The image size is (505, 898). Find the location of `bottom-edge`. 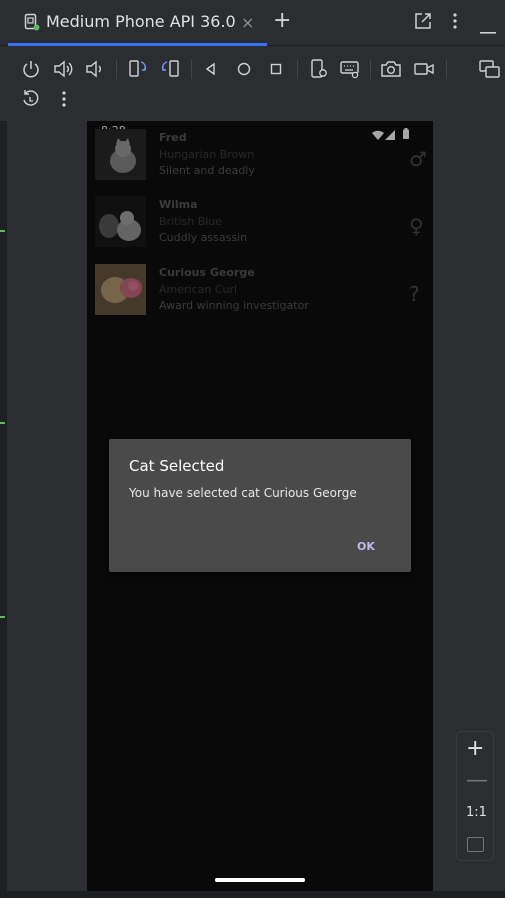

bottom-edge is located at coordinates (252, 894).